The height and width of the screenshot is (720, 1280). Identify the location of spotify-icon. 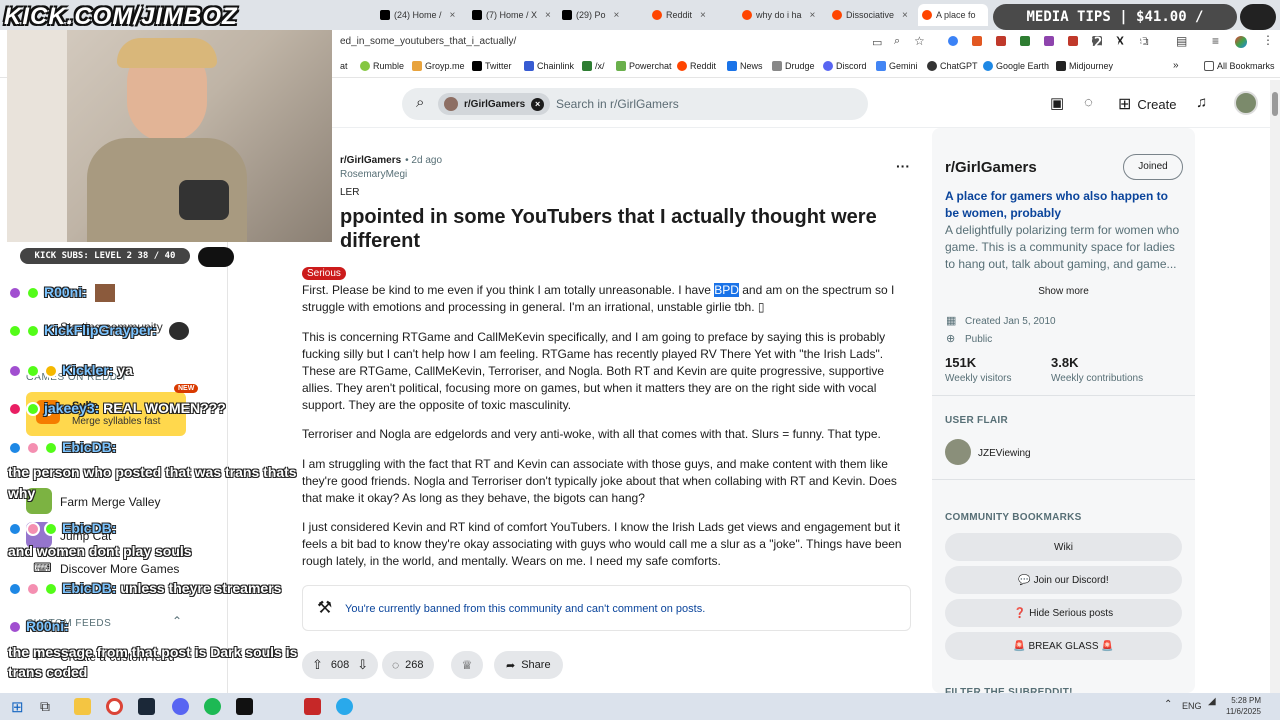
(212, 706).